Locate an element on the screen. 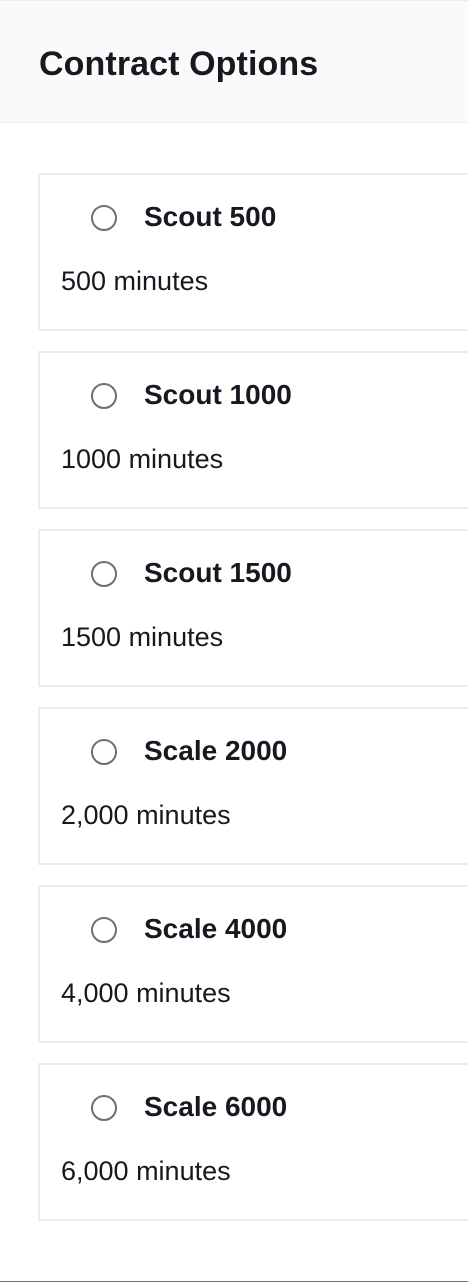 The height and width of the screenshot is (1282, 468). option-name: Scout 1000 is located at coordinates (218, 394).